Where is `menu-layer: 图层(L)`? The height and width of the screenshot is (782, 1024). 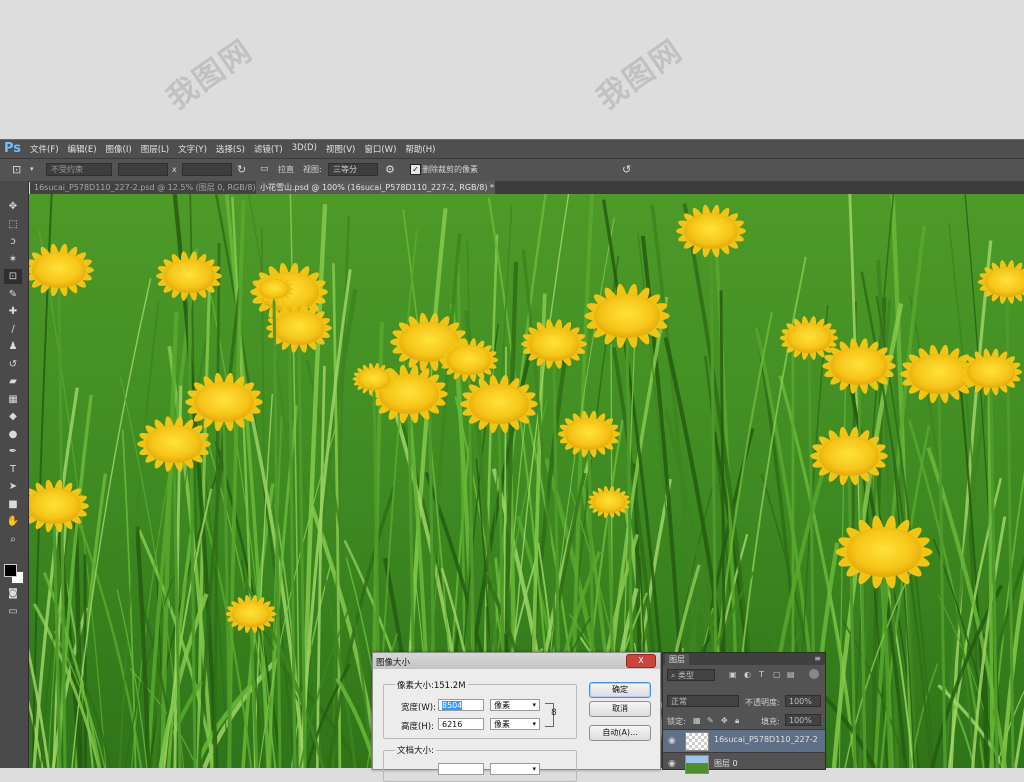 menu-layer: 图层(L) is located at coordinates (155, 149).